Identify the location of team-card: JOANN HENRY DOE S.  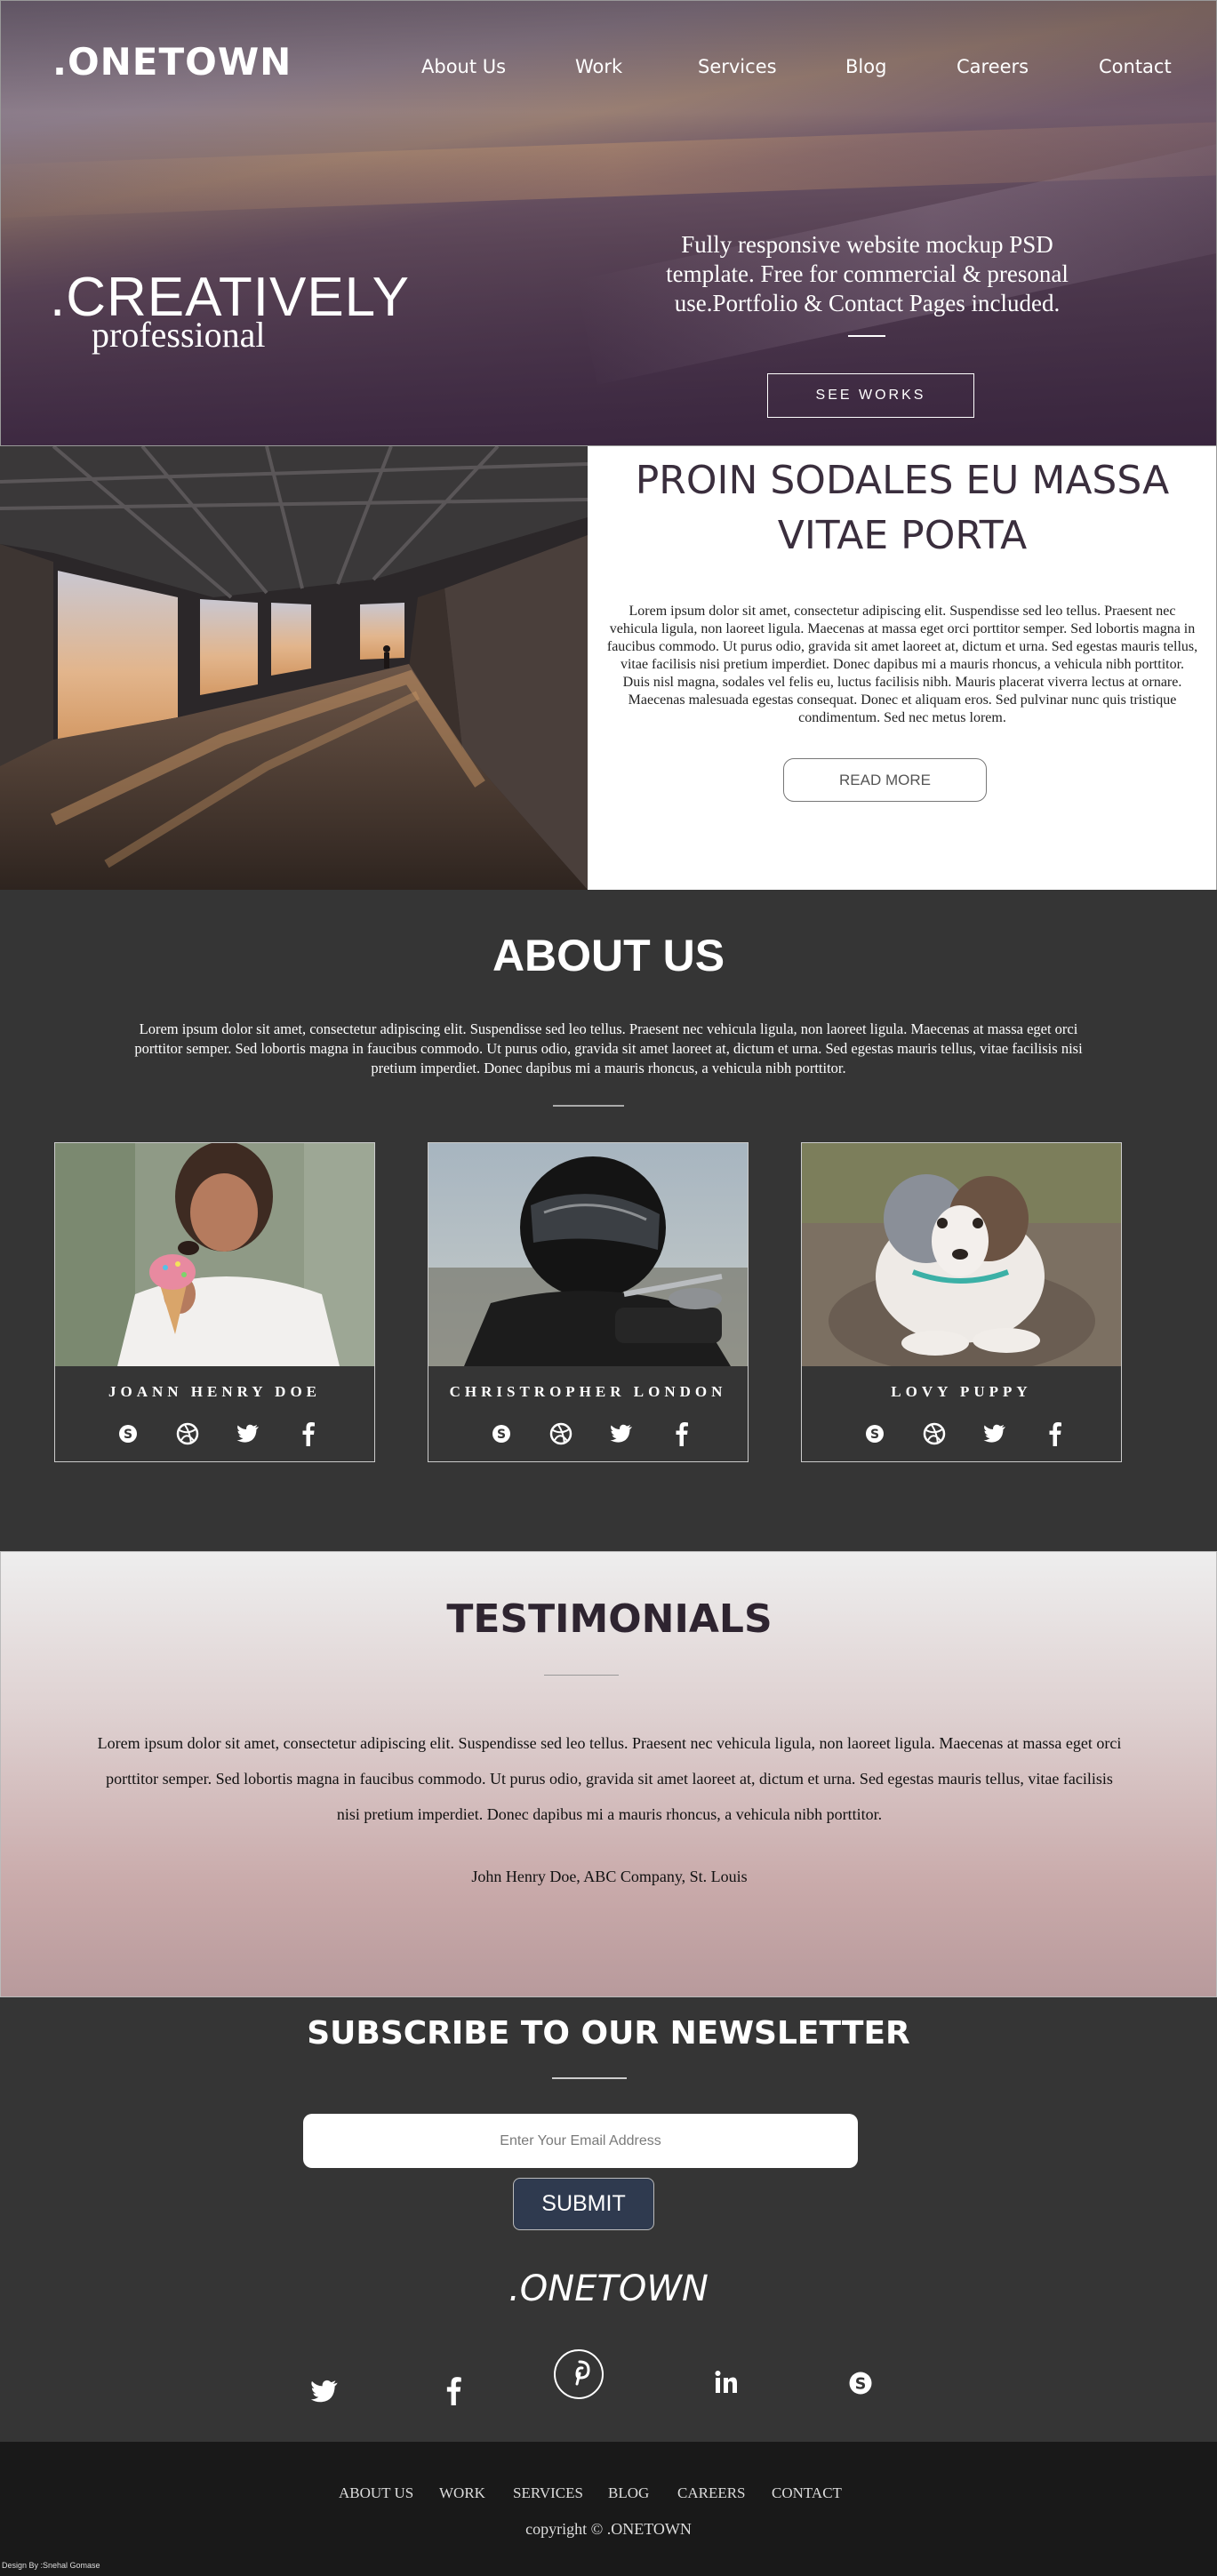
(214, 1302).